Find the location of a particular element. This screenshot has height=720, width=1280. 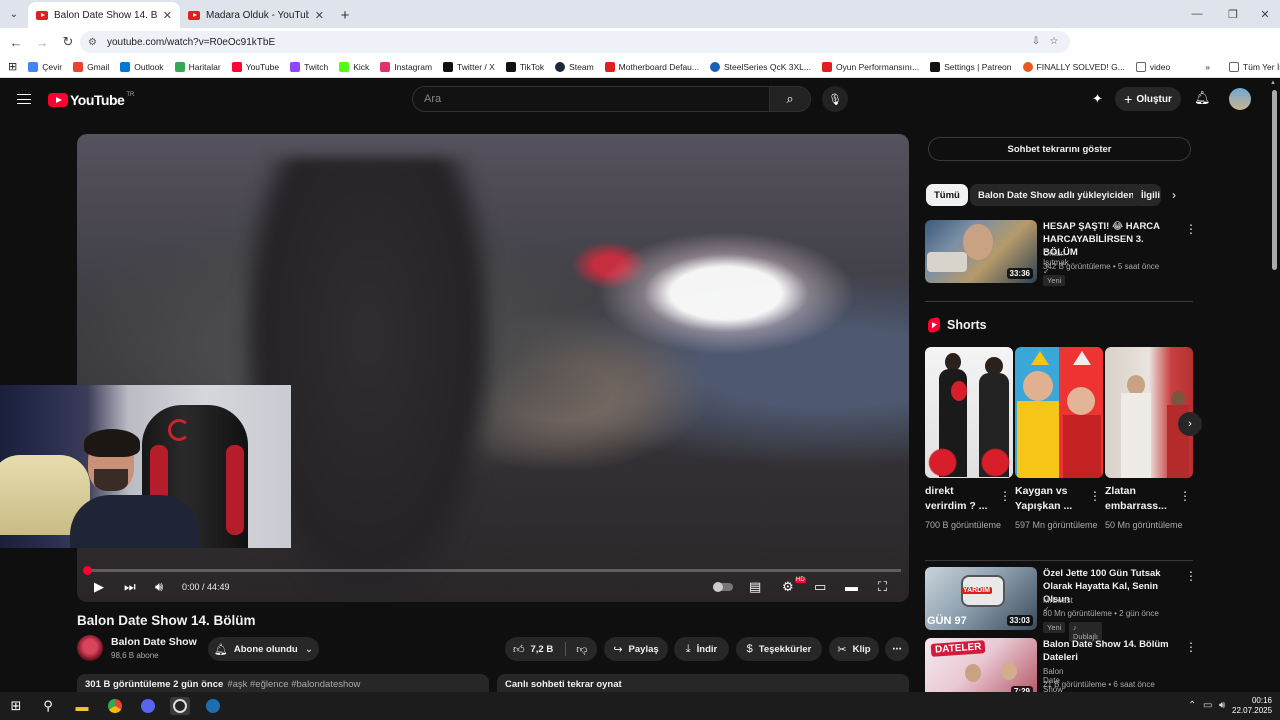

window-close-icon: ✕ is located at coordinates (1264, 14).